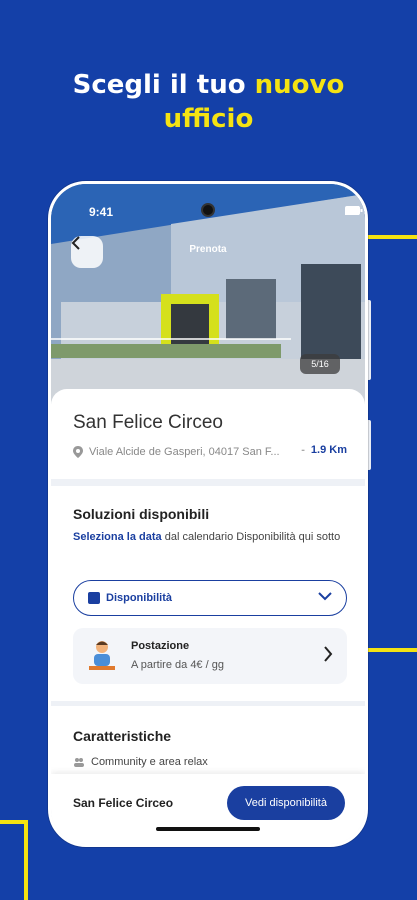 This screenshot has height=900, width=417. What do you see at coordinates (208, 249) in the screenshot?
I see `page-title: Prenota` at bounding box center [208, 249].